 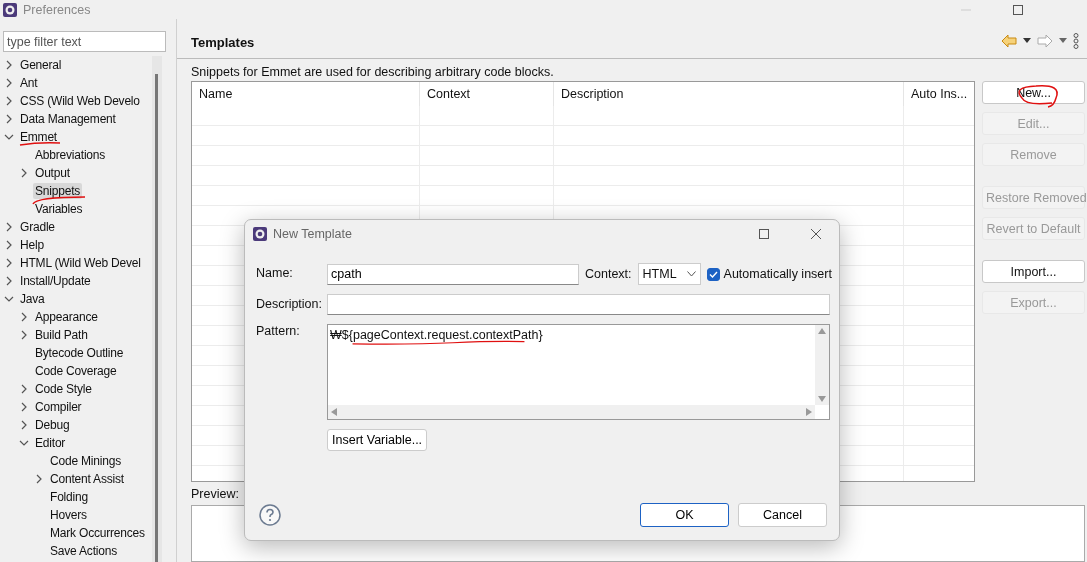 I want to click on tree-item: Snippets, so click(x=58, y=191).